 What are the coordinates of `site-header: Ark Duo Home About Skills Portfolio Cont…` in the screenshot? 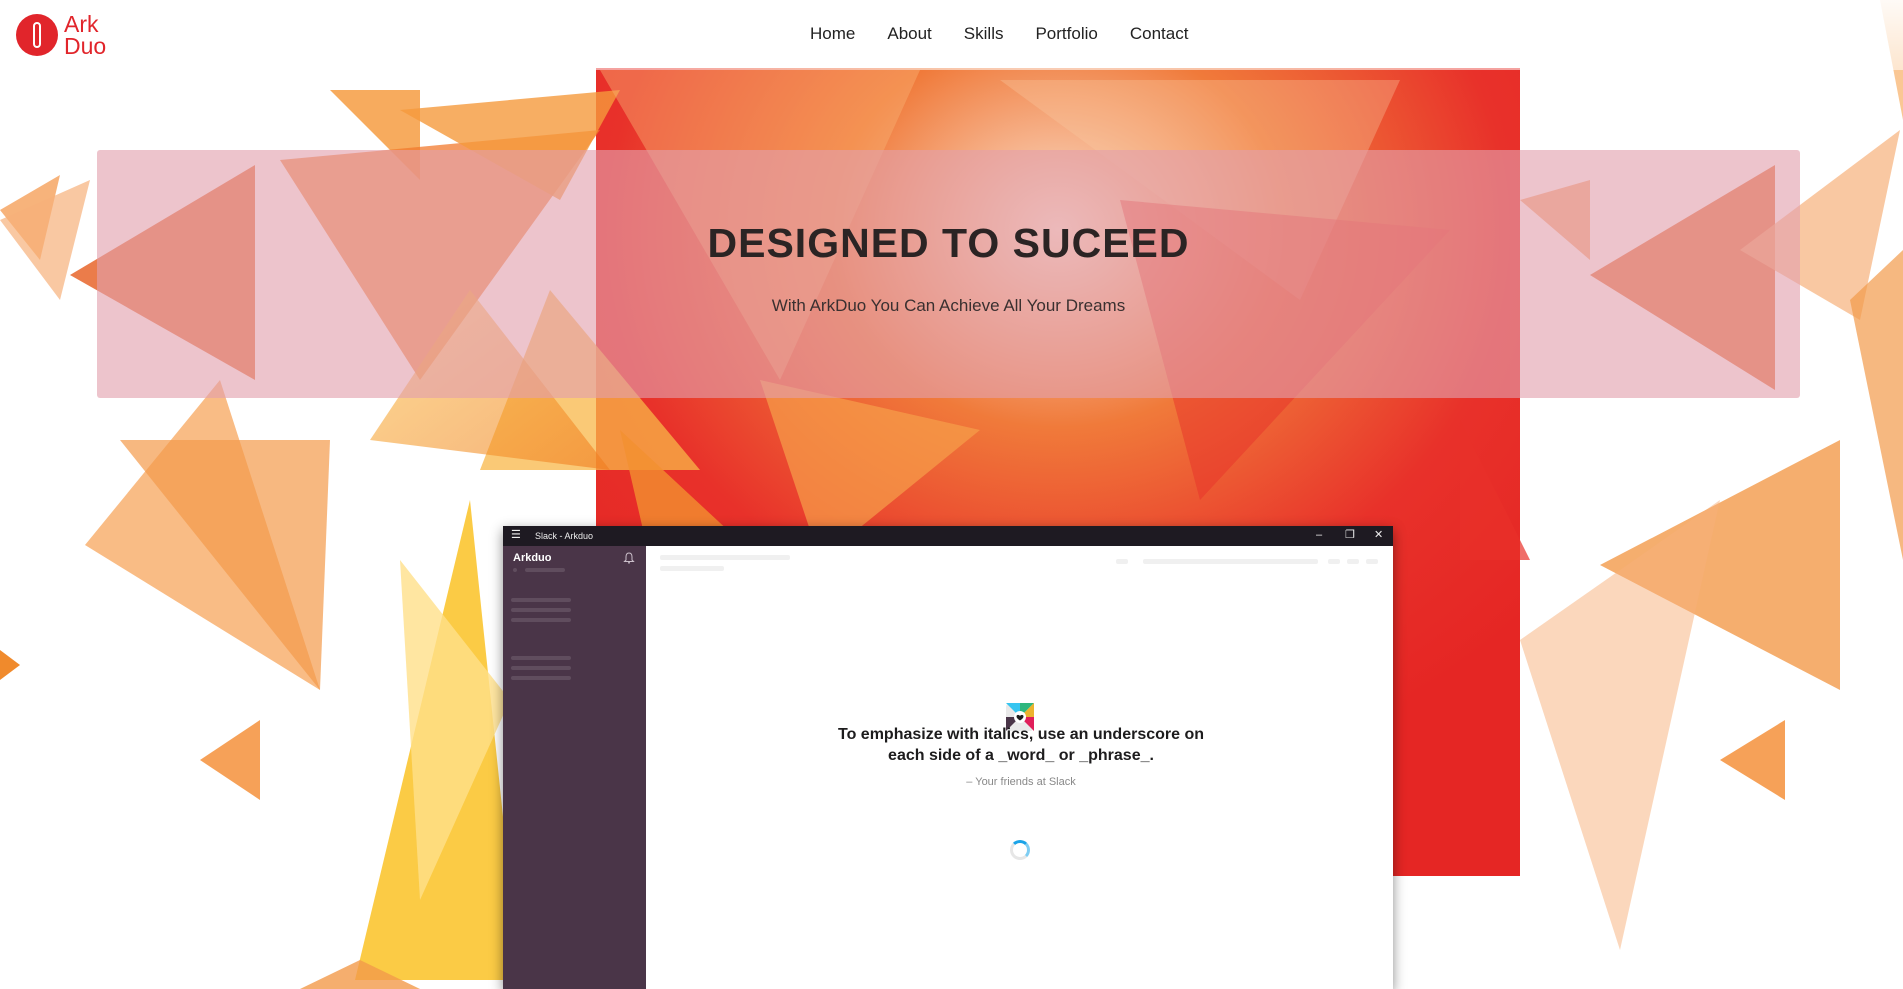 It's located at (951, 35).